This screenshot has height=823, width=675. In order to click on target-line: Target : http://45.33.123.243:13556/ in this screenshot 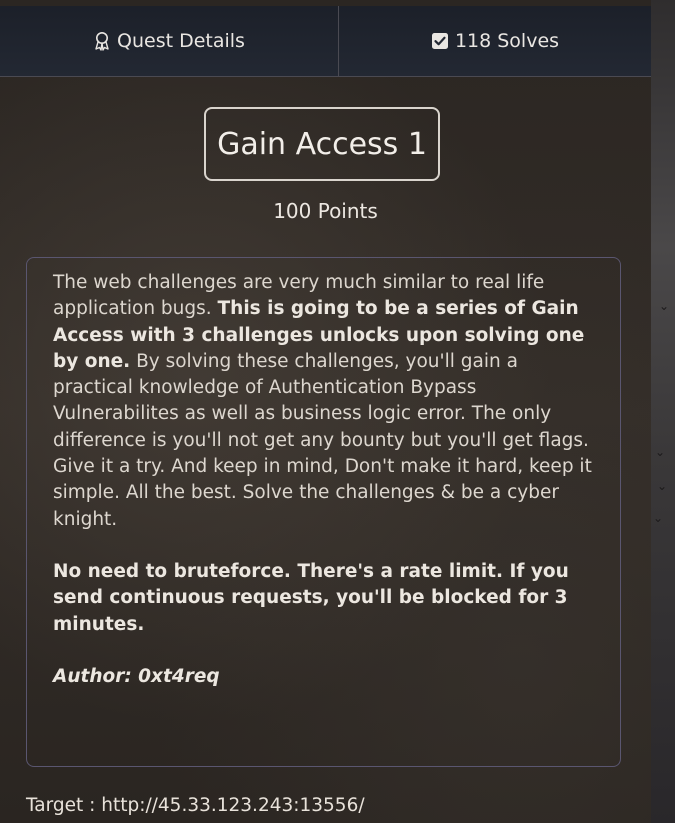, I will do `click(195, 805)`.